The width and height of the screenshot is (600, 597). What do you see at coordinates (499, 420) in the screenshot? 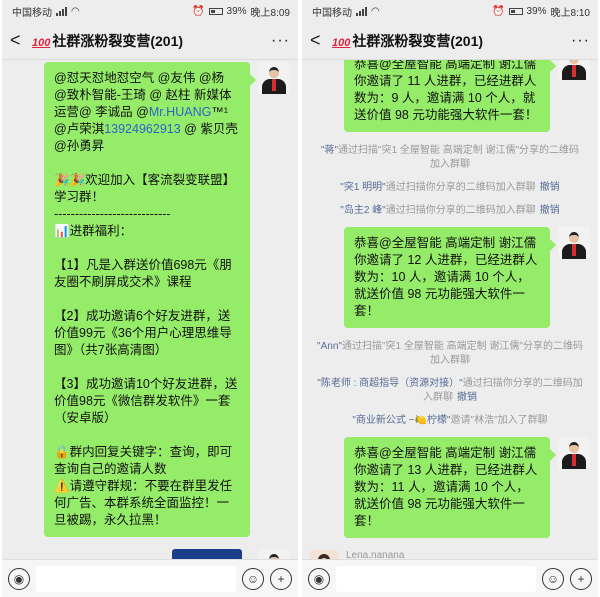
I see `notice-text: 邀请"林浩"加入了群聊` at bounding box center [499, 420].